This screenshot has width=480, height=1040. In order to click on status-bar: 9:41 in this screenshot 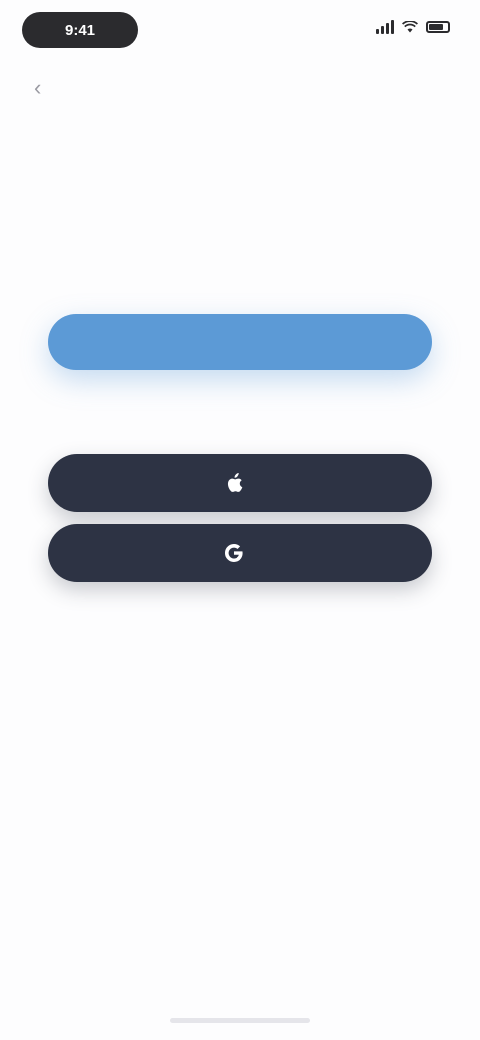, I will do `click(240, 32)`.